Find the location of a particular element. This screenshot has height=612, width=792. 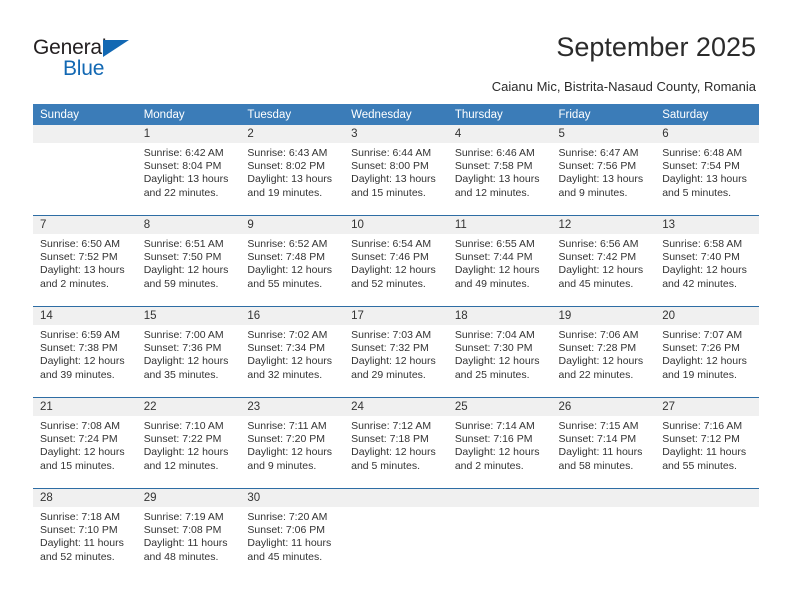

sunset-time: Sunset: 7:56 PM is located at coordinates (597, 166).